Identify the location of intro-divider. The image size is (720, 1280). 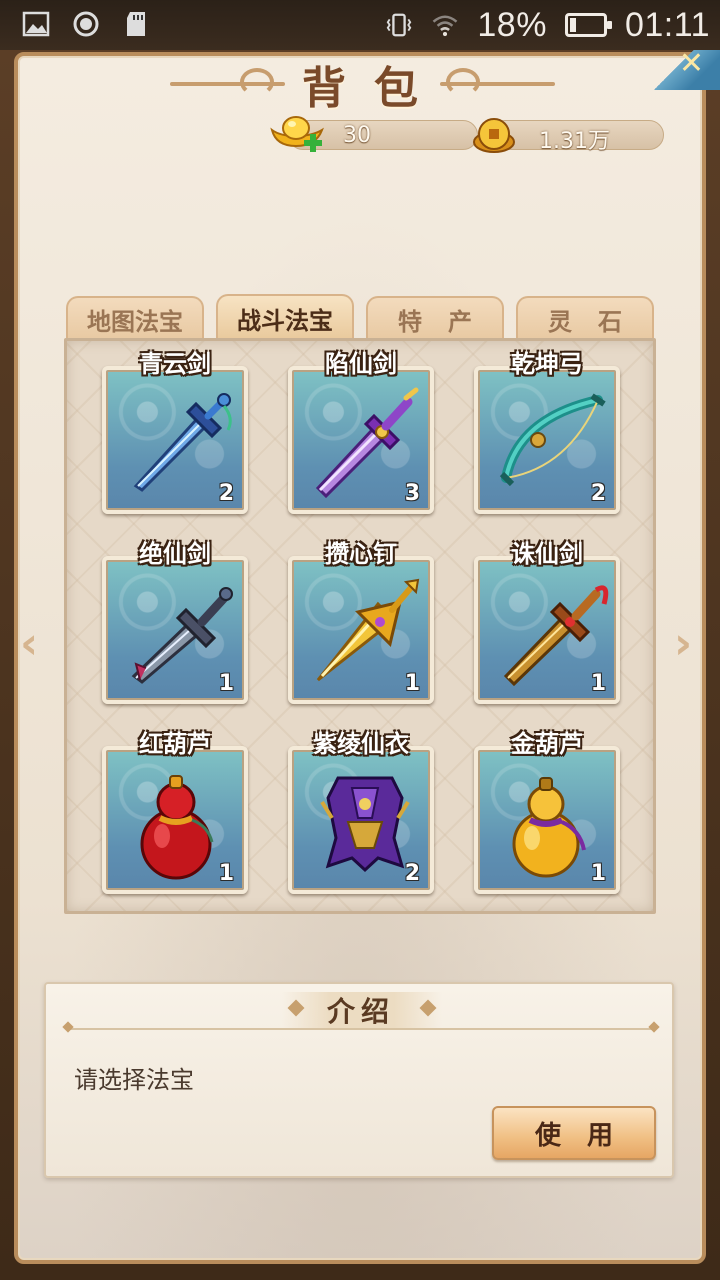
(361, 1029).